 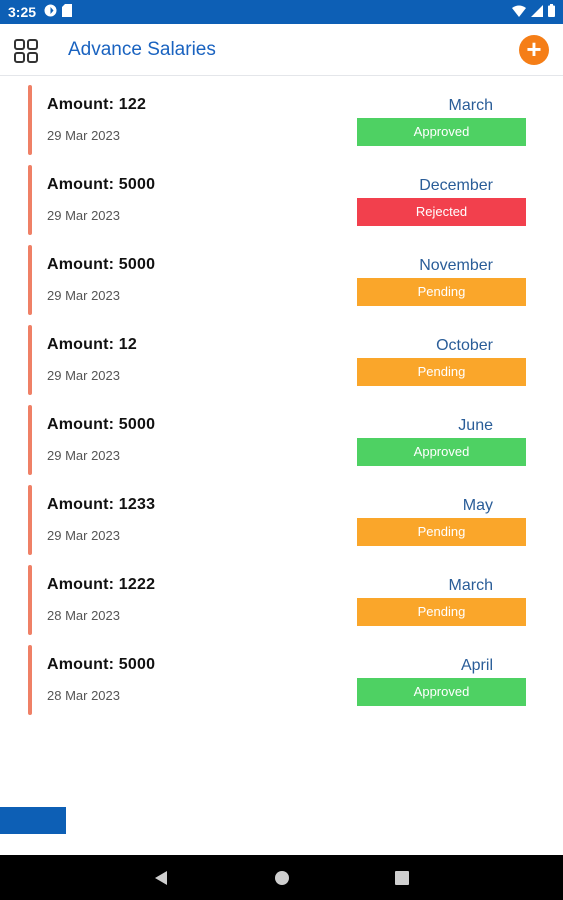 I want to click on battery-icon, so click(x=551, y=12).